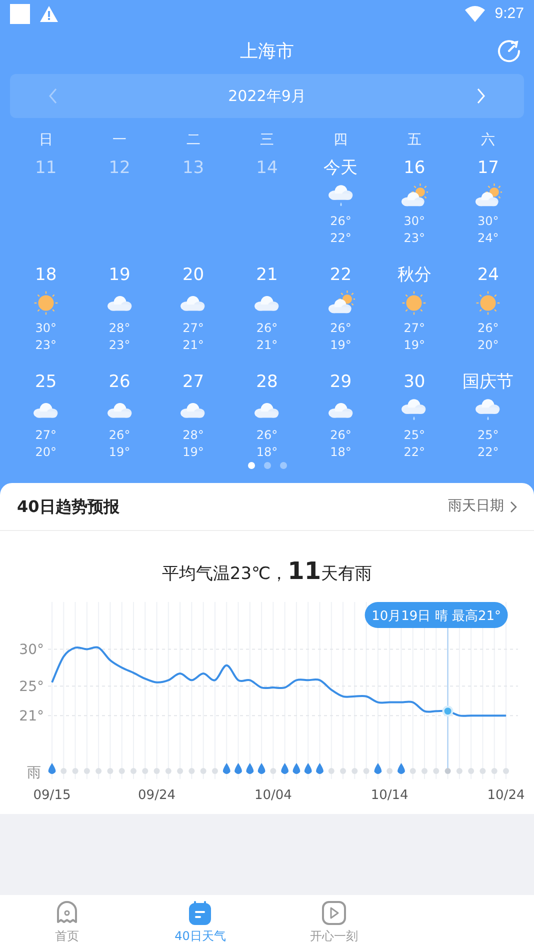 The height and width of the screenshot is (949, 534). Describe the element at coordinates (46, 168) in the screenshot. I see `day-label: 11` at that location.